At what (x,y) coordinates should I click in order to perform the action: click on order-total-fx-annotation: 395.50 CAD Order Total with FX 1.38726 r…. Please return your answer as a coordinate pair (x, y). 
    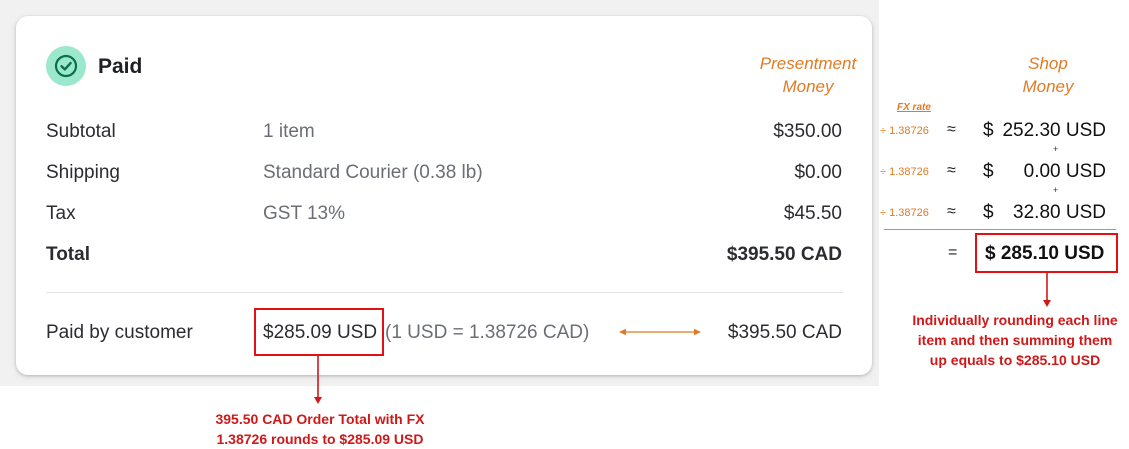
    Looking at the image, I should click on (320, 429).